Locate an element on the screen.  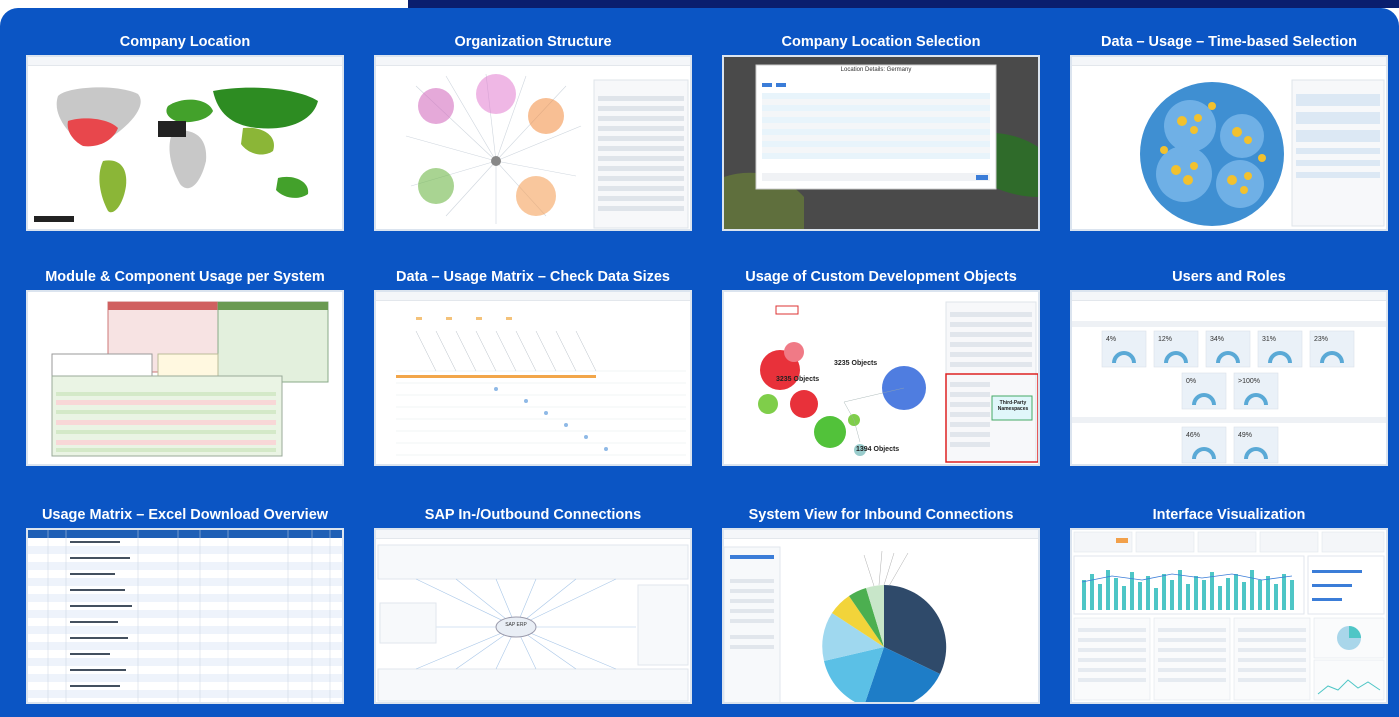
module-usage-screenshot is located at coordinates (185, 378).